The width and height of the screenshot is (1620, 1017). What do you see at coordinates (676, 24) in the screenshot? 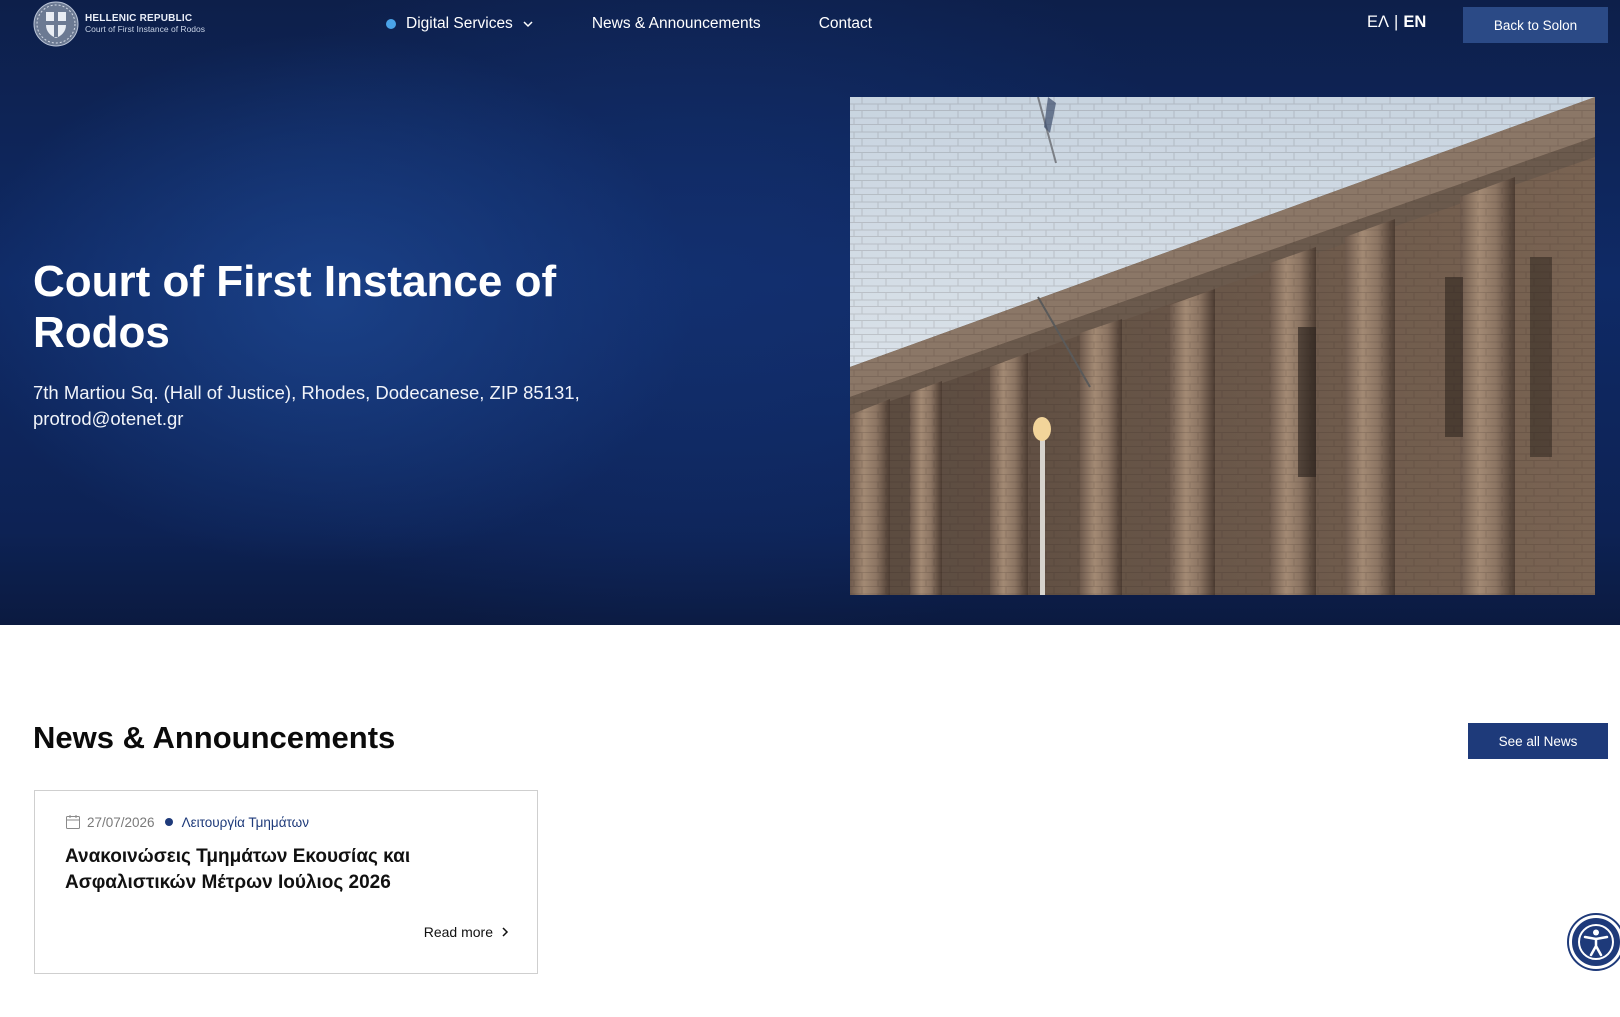
I see `nav-news: News & Announcements` at bounding box center [676, 24].